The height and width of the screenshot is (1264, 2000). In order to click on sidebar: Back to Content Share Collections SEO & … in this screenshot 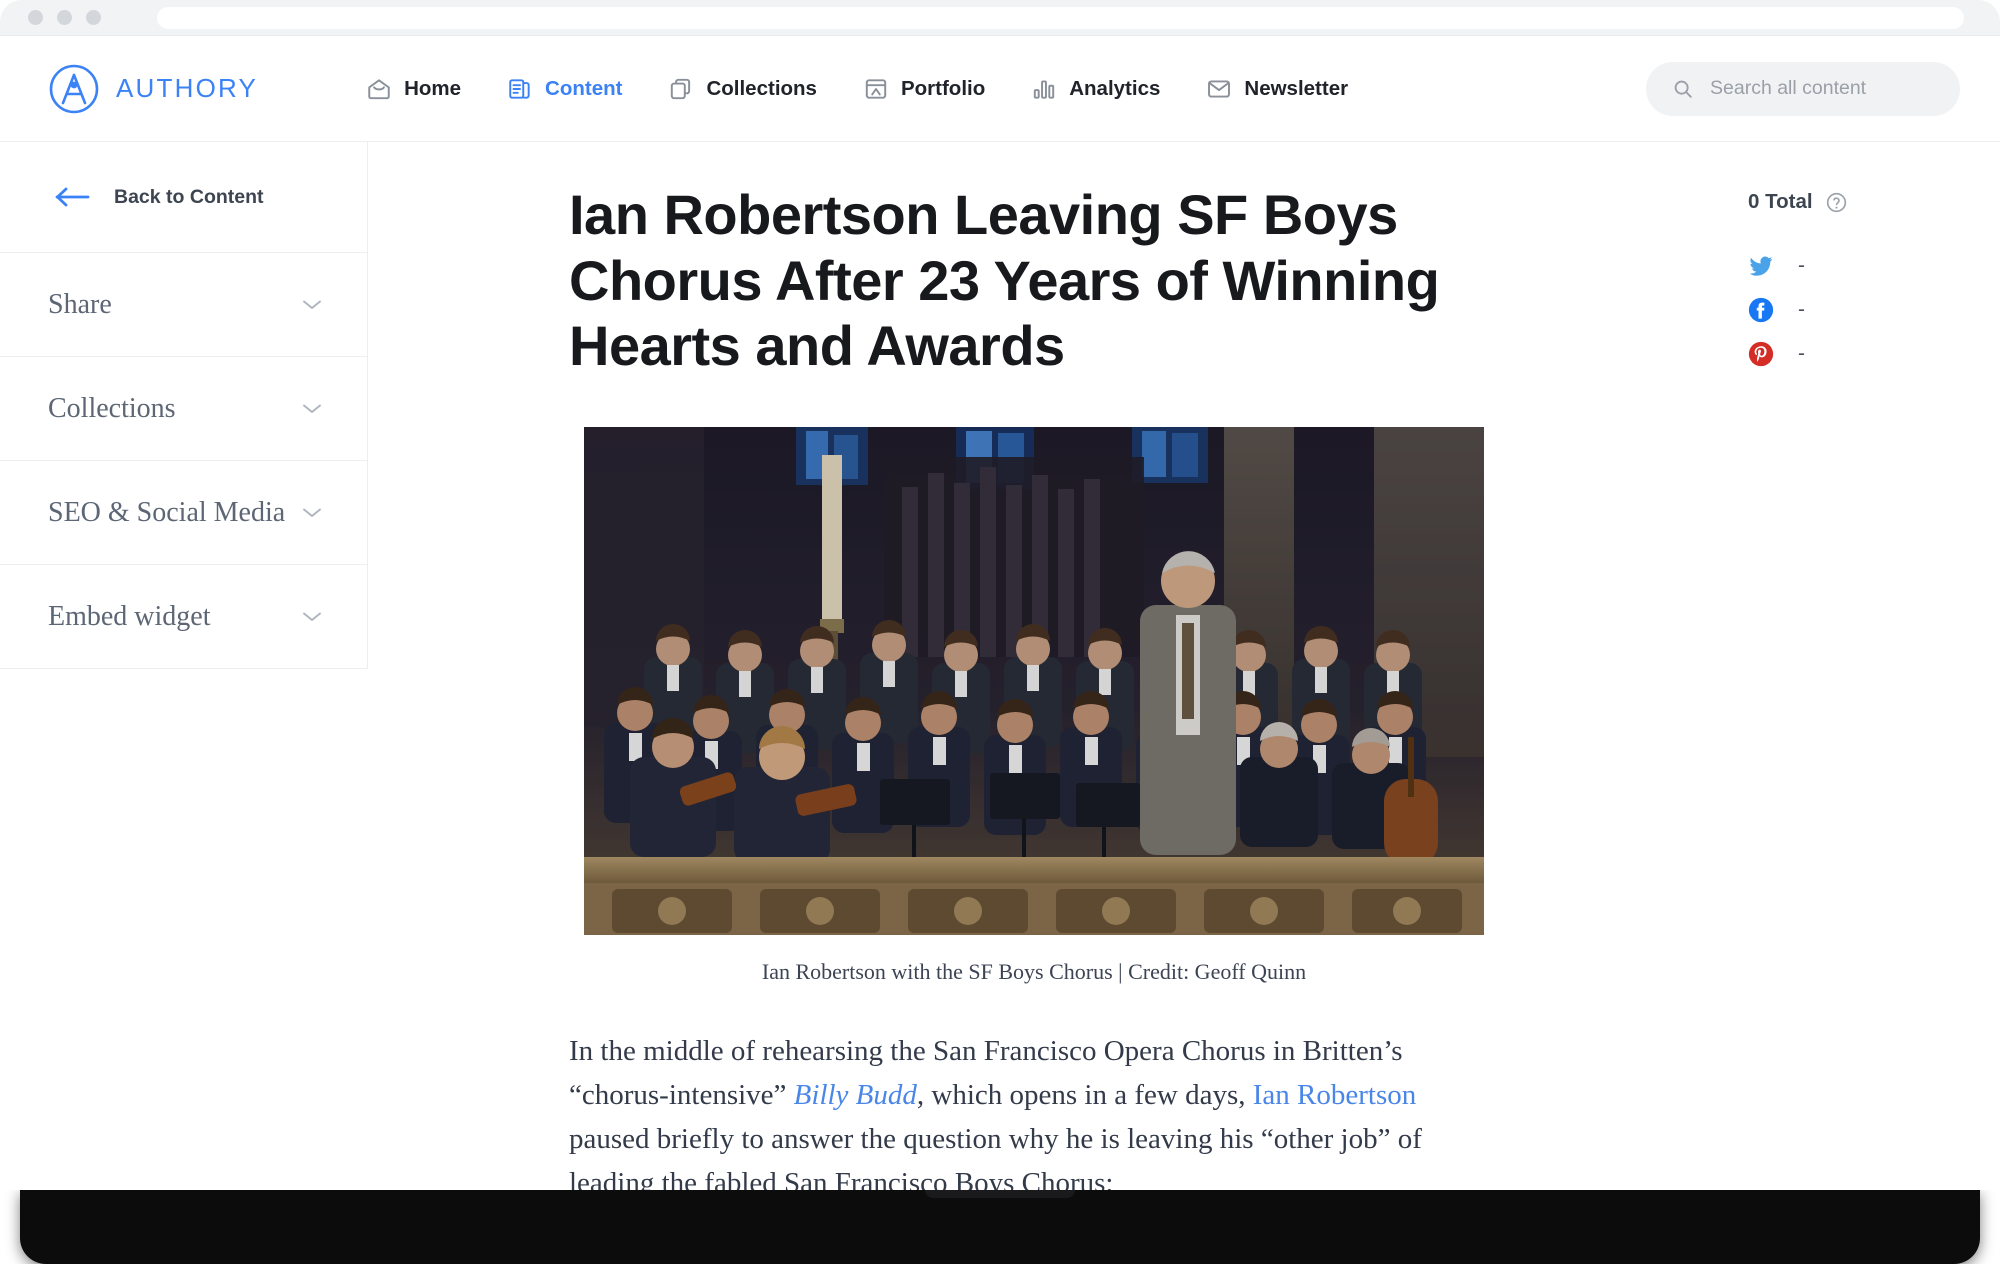, I will do `click(184, 405)`.